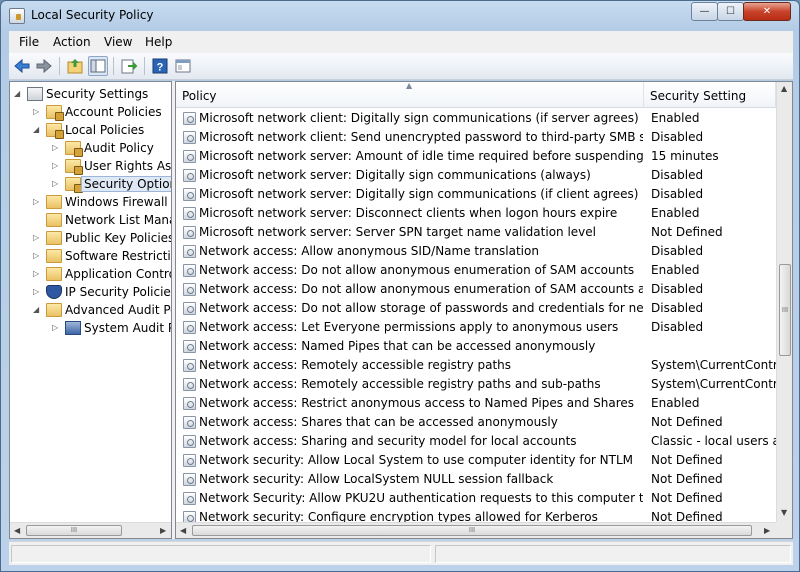  What do you see at coordinates (613, 554) in the screenshot?
I see `status-cell` at bounding box center [613, 554].